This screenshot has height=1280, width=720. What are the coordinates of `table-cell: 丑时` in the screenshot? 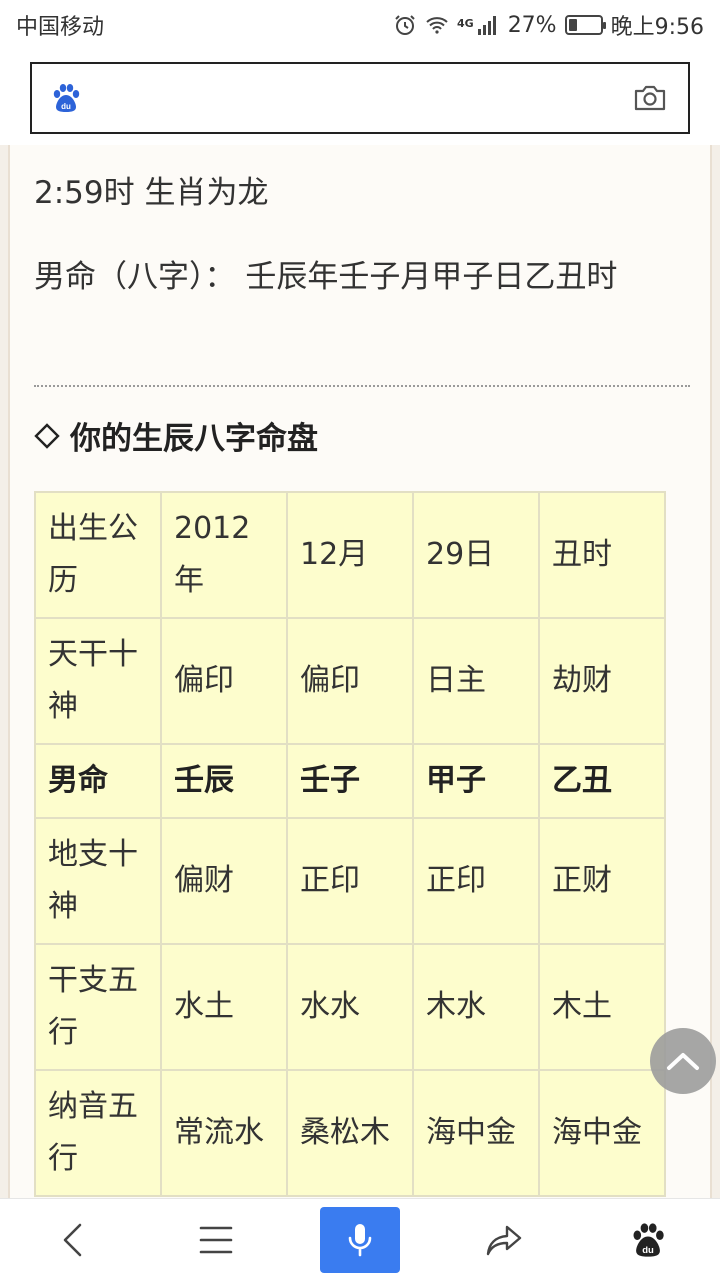 It's located at (602, 555).